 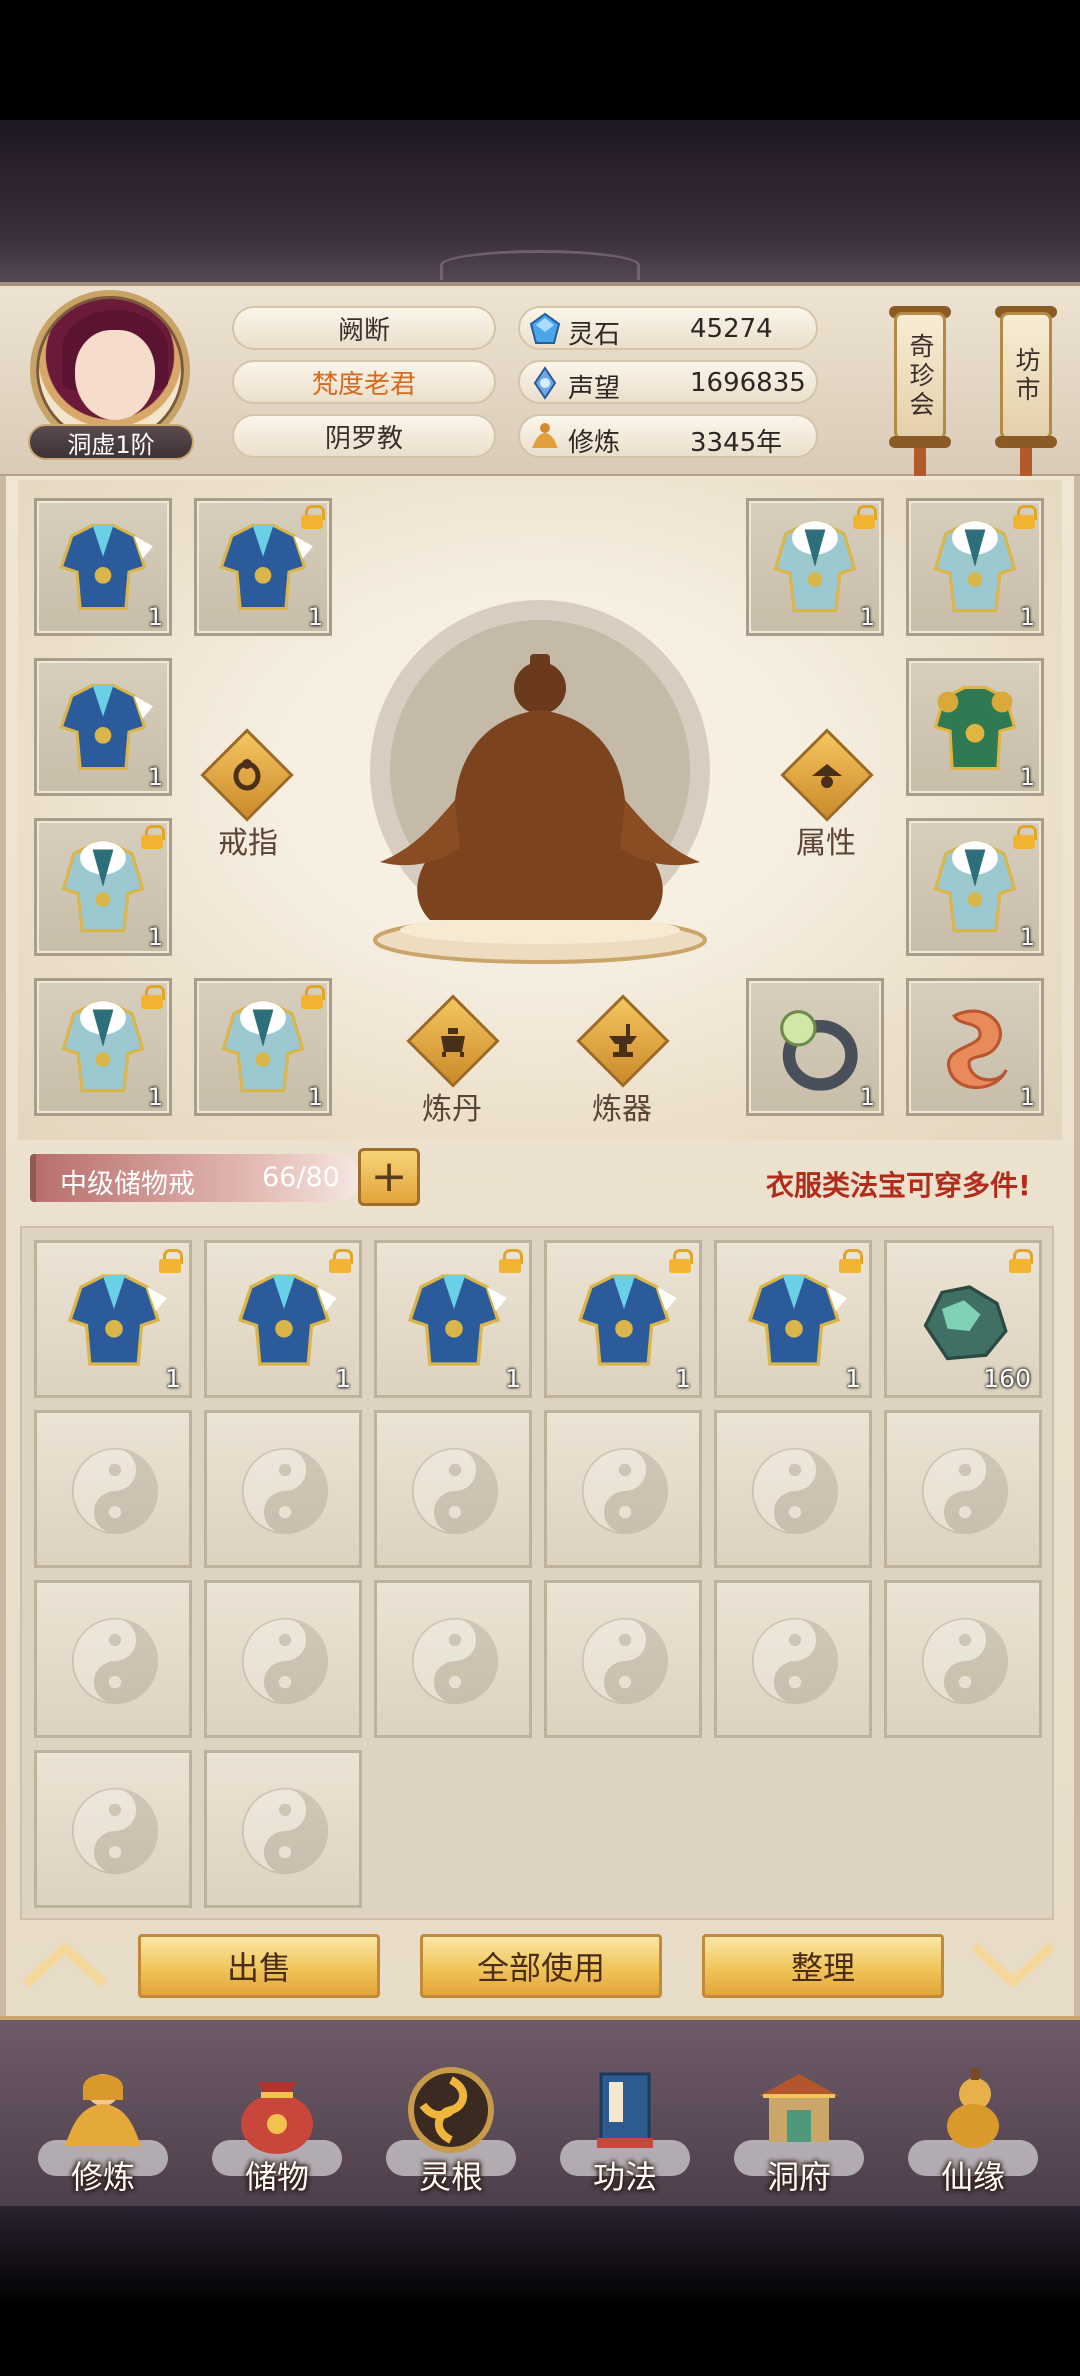 I want to click on nav-cultivate: 修炼, so click(x=103, y=2130).